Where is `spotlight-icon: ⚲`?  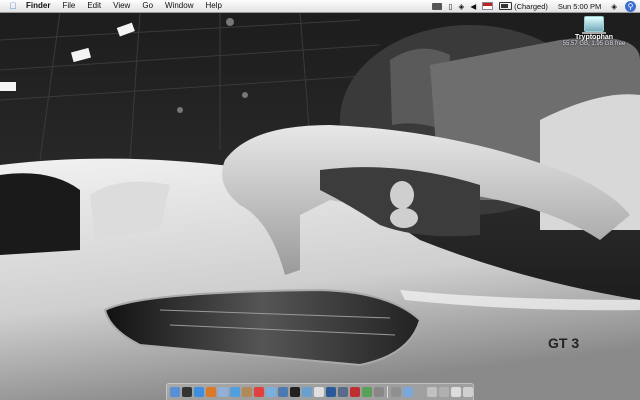 spotlight-icon: ⚲ is located at coordinates (630, 6).